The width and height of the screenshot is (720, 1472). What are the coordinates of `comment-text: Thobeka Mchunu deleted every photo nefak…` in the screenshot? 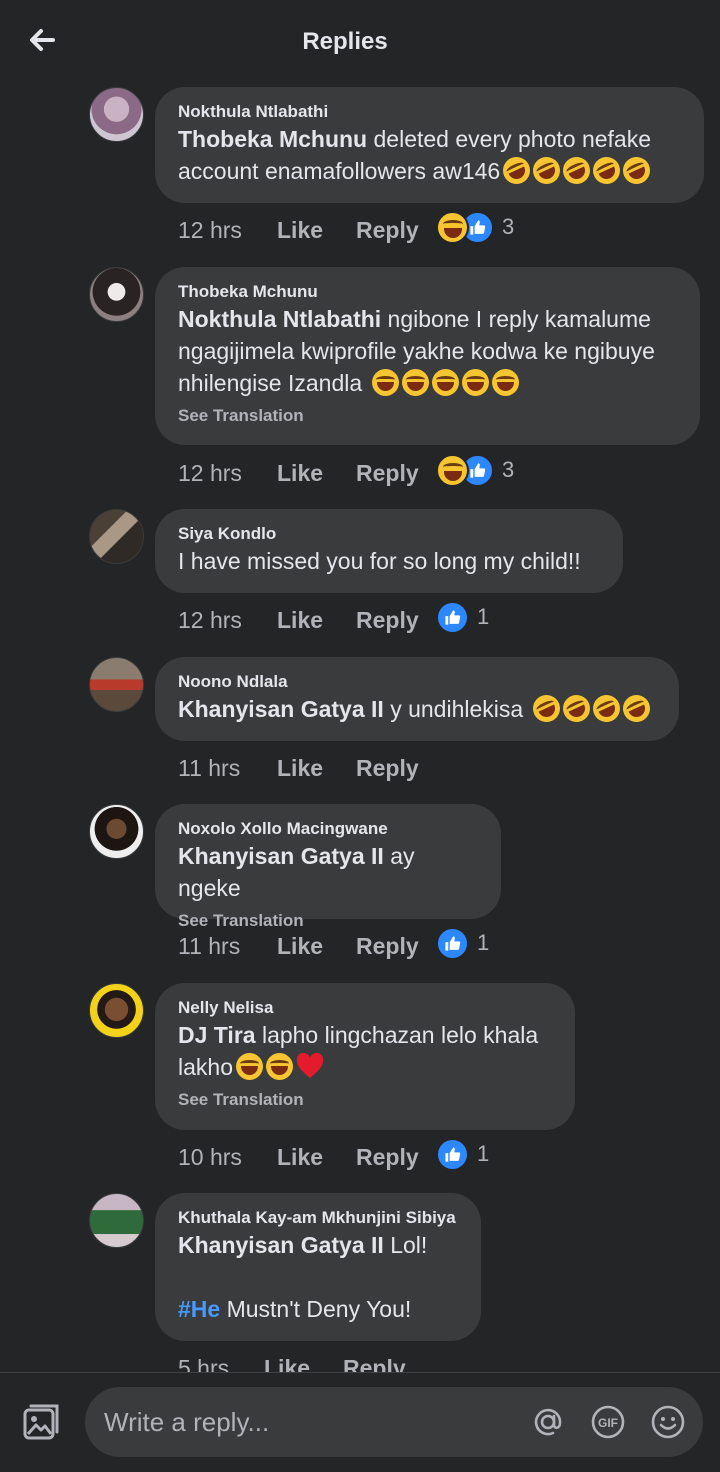 It's located at (430, 156).